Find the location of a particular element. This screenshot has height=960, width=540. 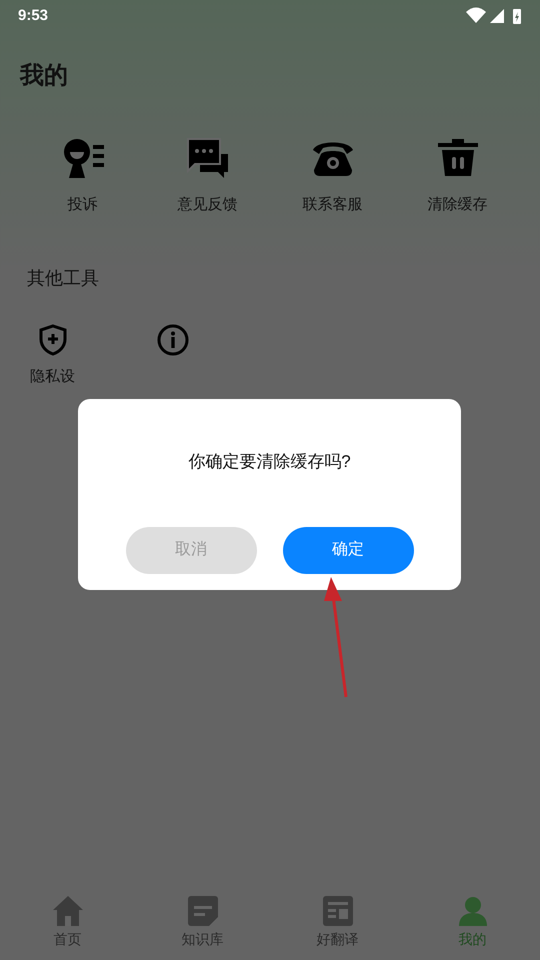

action-label: 联系客服 is located at coordinates (332, 205).